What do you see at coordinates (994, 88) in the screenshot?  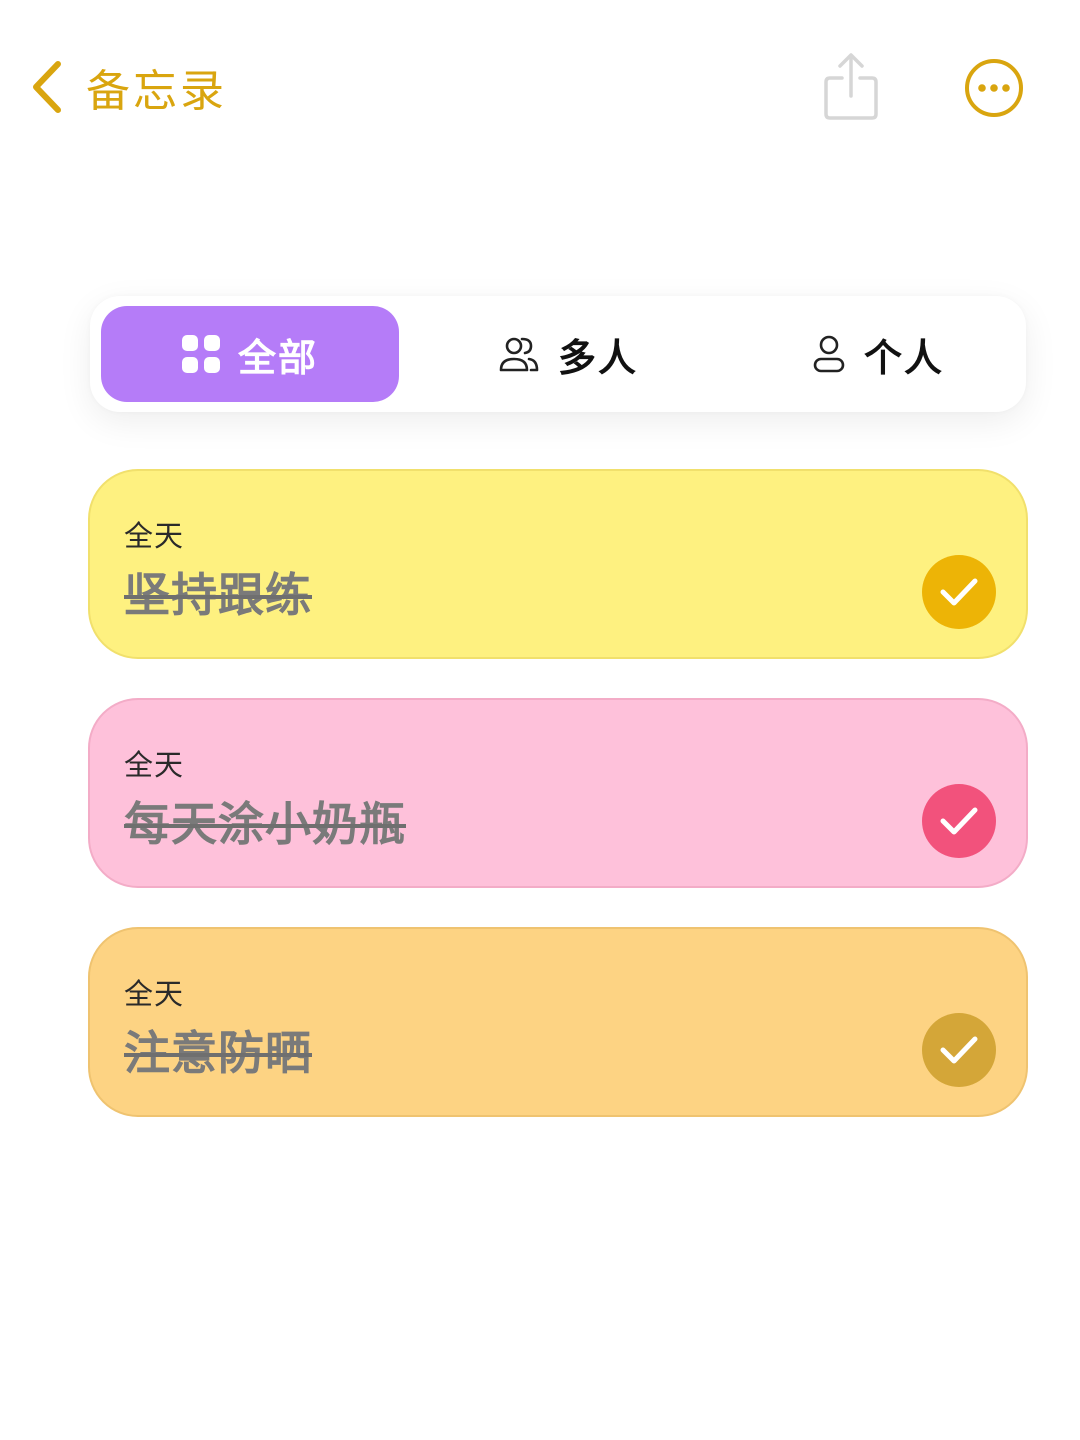 I see `more-button` at bounding box center [994, 88].